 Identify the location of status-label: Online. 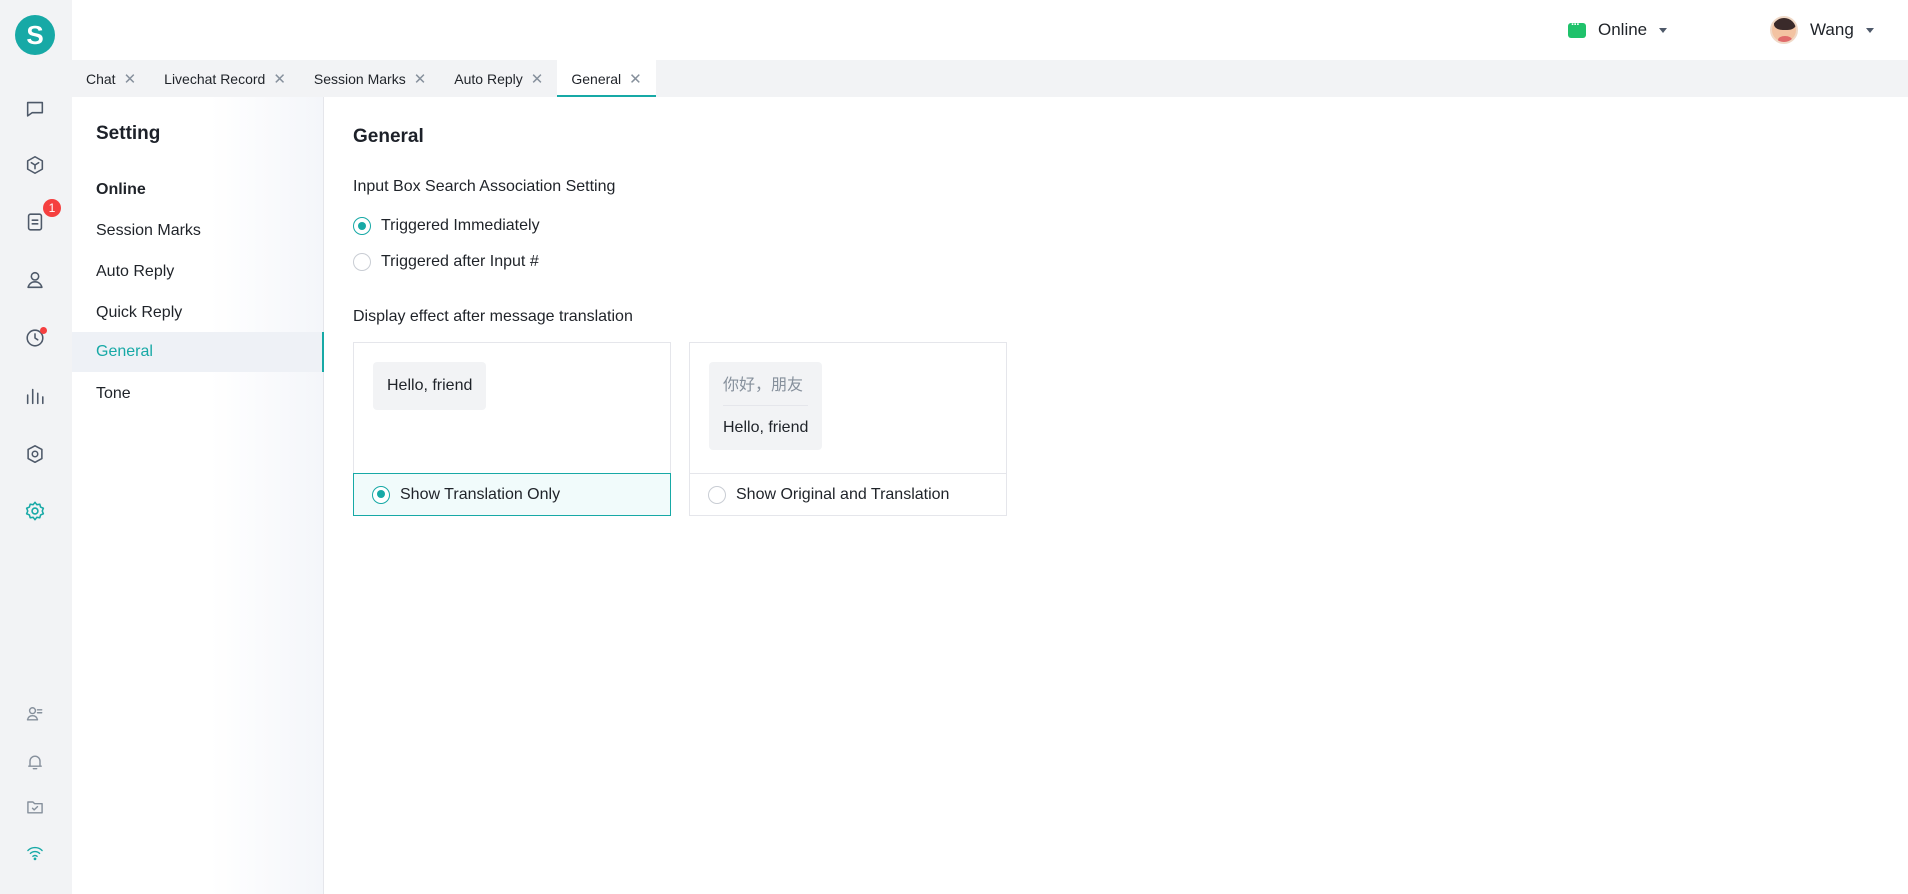
(1623, 29).